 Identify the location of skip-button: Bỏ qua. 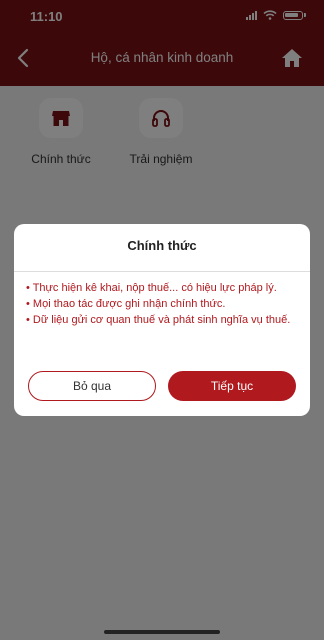
(92, 386).